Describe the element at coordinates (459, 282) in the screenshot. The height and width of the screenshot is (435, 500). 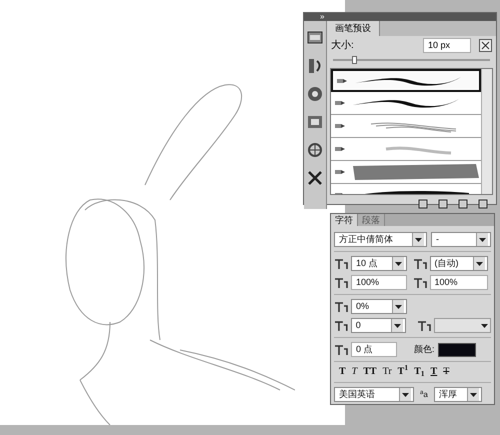
I see `horizontal-scale-field: 100%` at that location.